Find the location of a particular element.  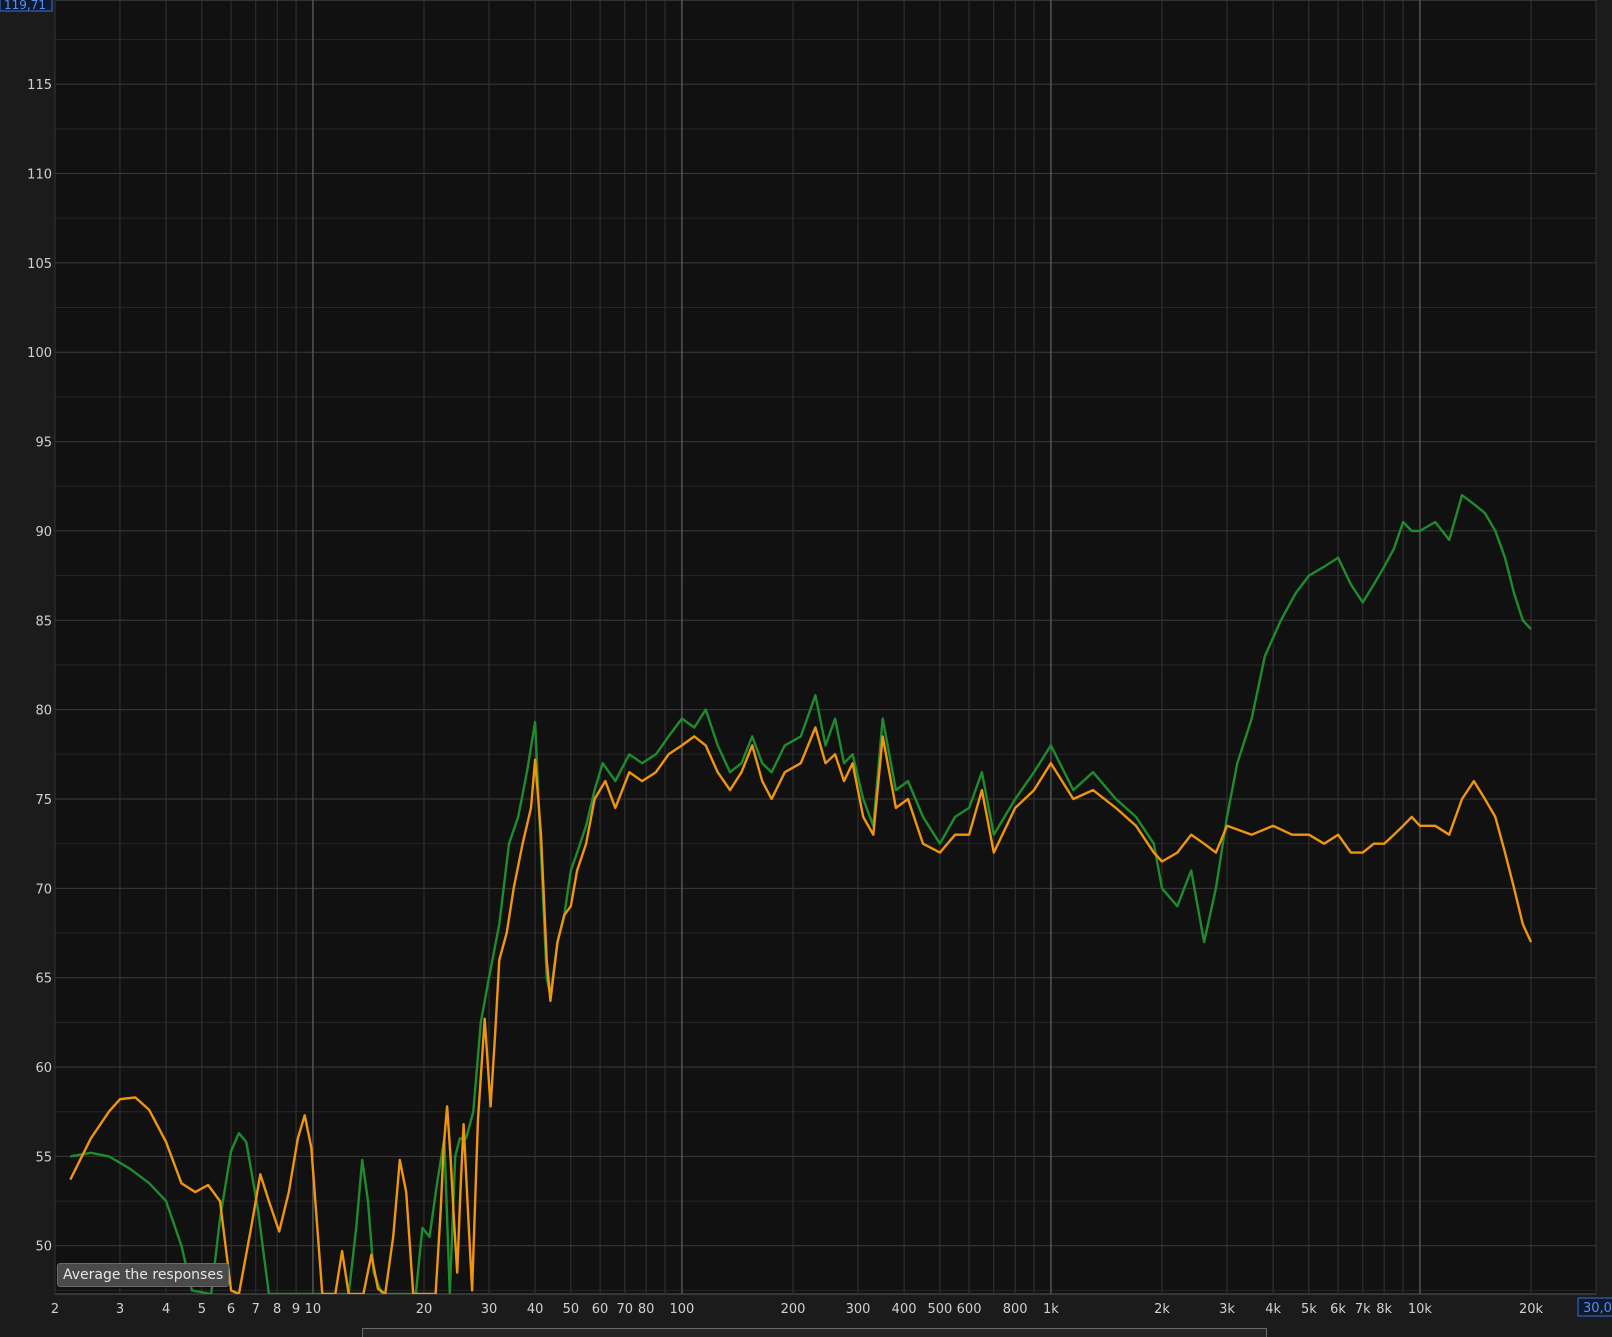

x-tick-label: 8 is located at coordinates (277, 1309).